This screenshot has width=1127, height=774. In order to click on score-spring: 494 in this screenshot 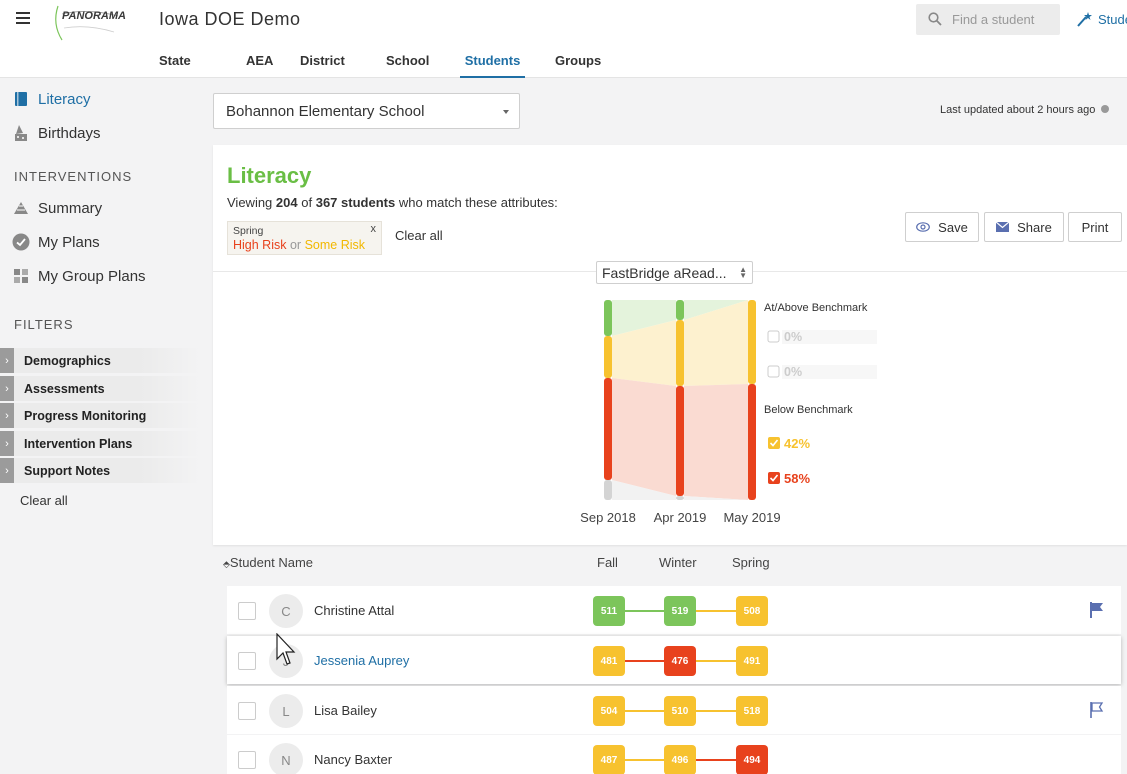, I will do `click(752, 759)`.